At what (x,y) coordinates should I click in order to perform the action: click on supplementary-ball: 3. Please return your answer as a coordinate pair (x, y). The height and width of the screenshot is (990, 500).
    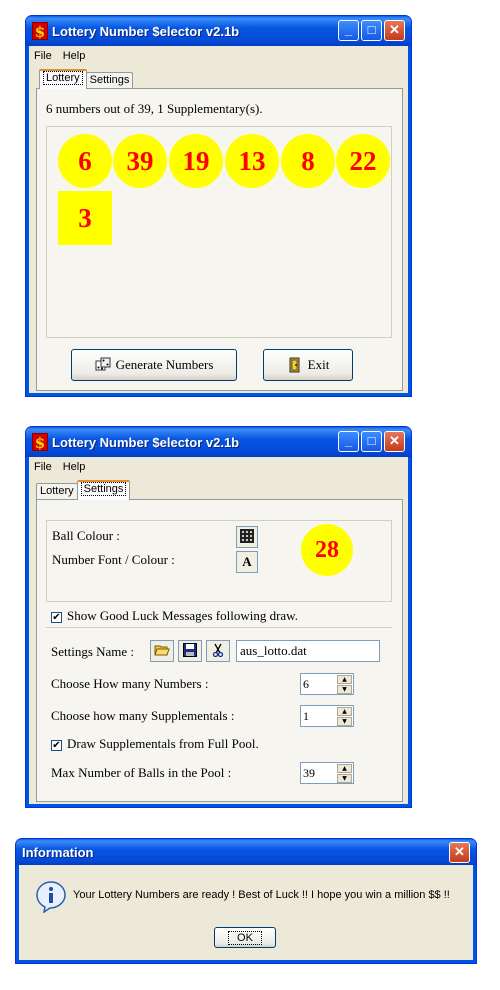
    Looking at the image, I should click on (85, 218).